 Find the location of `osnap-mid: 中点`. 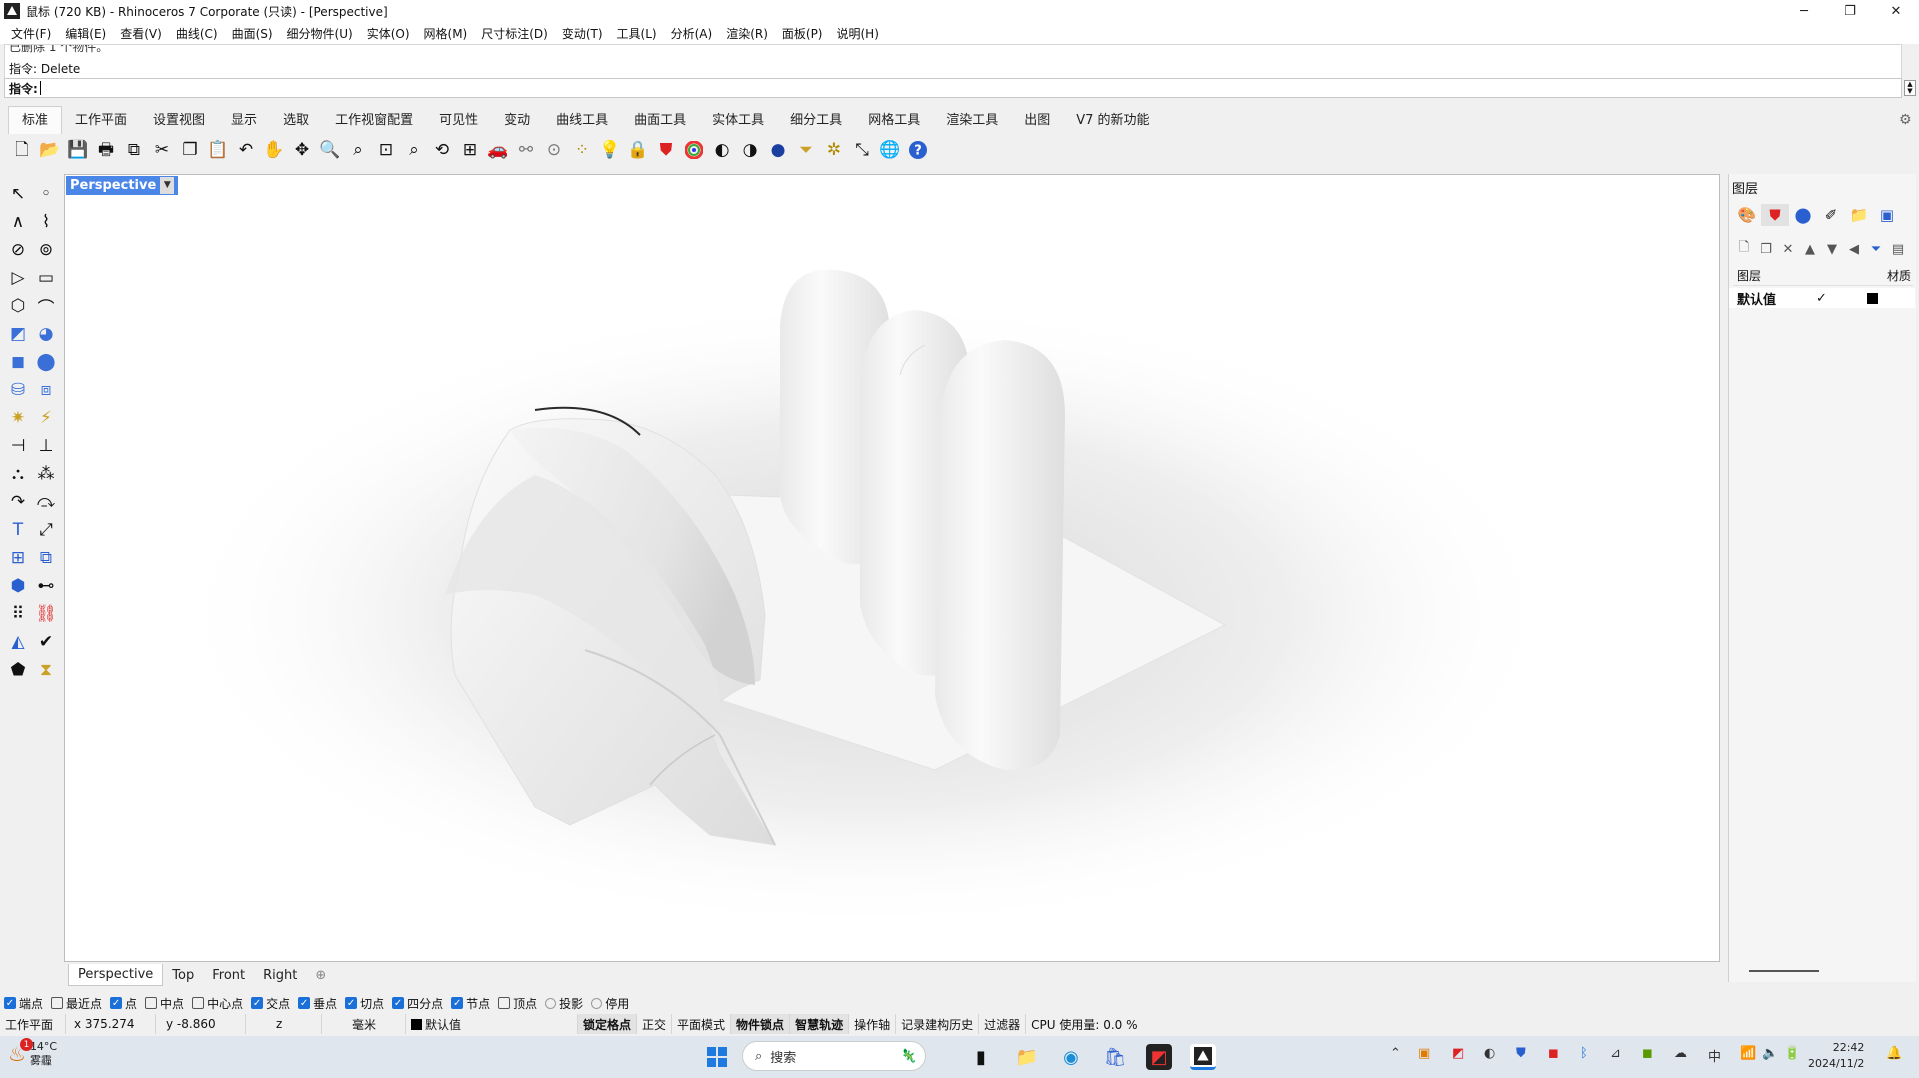

osnap-mid: 中点 is located at coordinates (164, 1003).